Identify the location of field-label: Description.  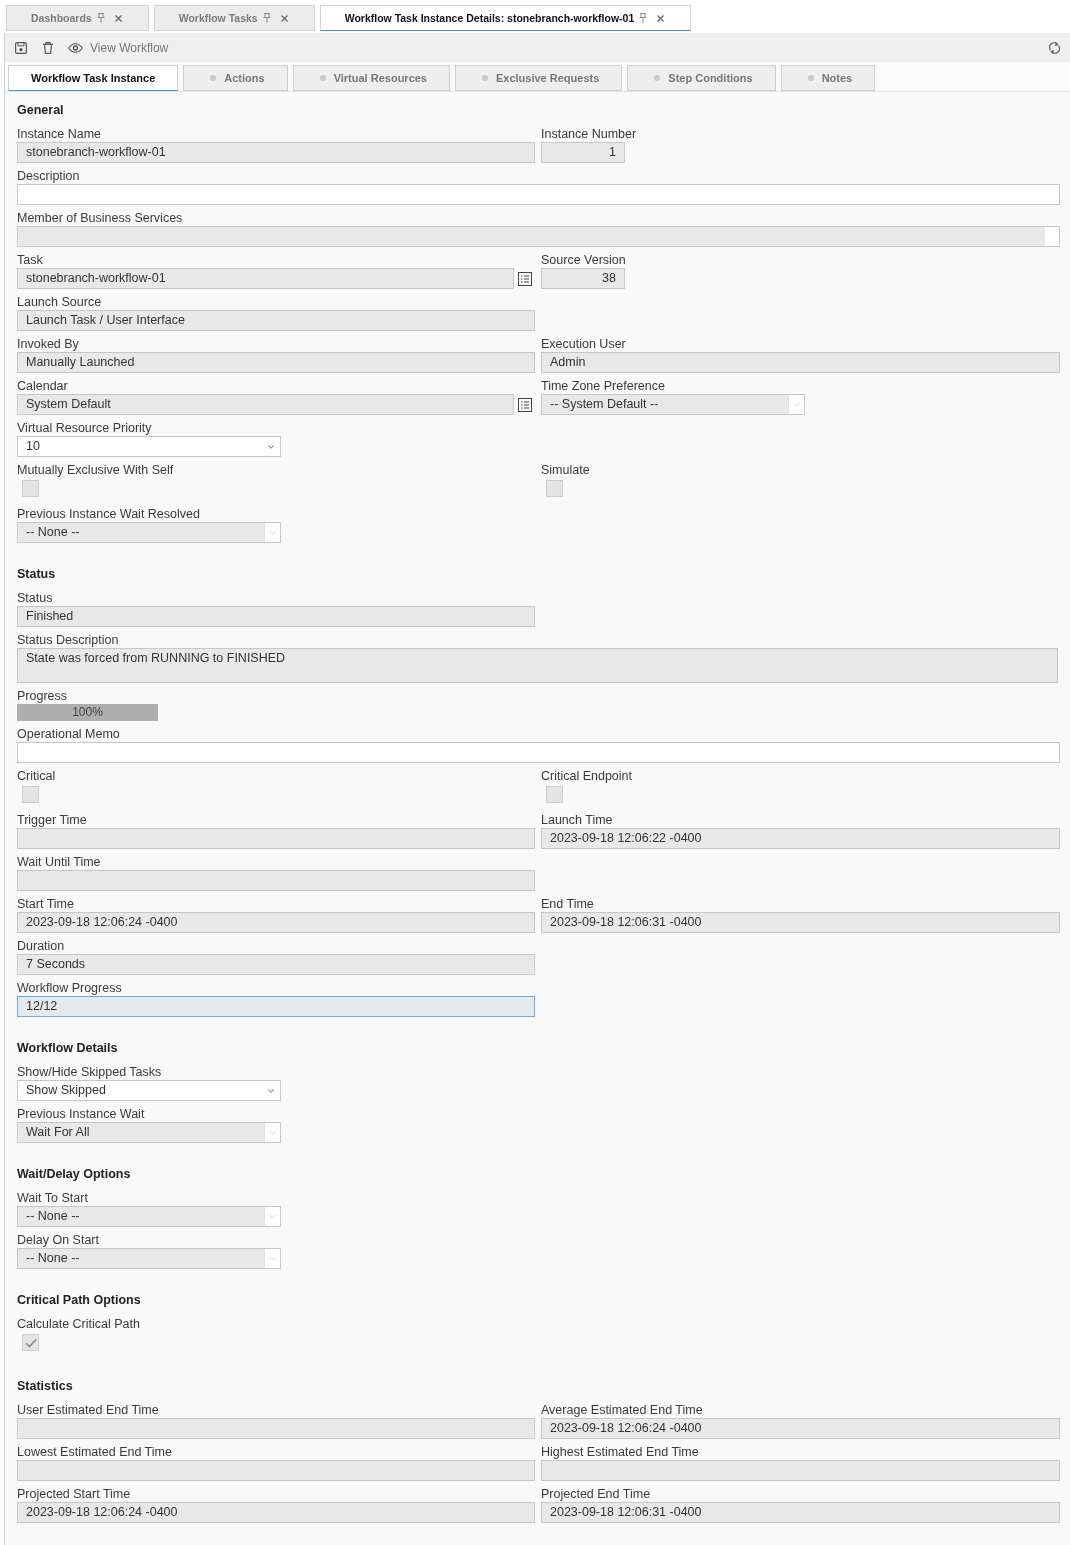
(49, 176).